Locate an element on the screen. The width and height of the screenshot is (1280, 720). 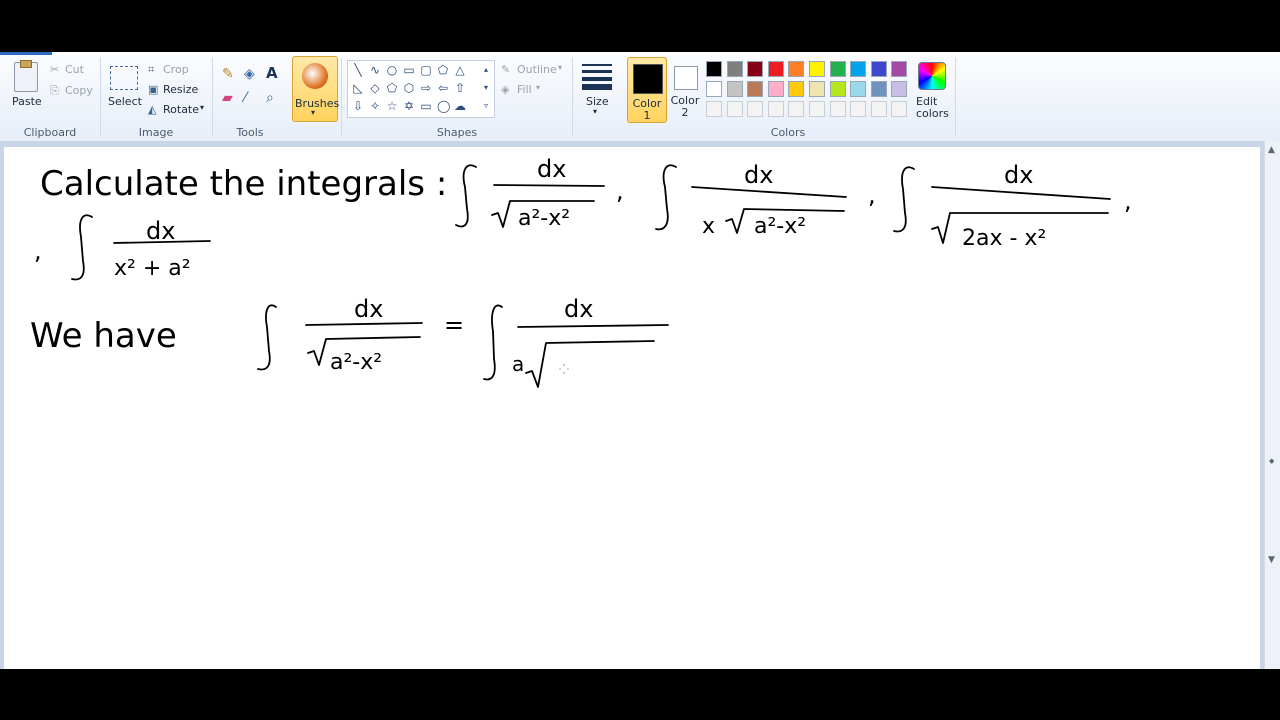
color-picker-icon: ⁄ is located at coordinates (245, 98).